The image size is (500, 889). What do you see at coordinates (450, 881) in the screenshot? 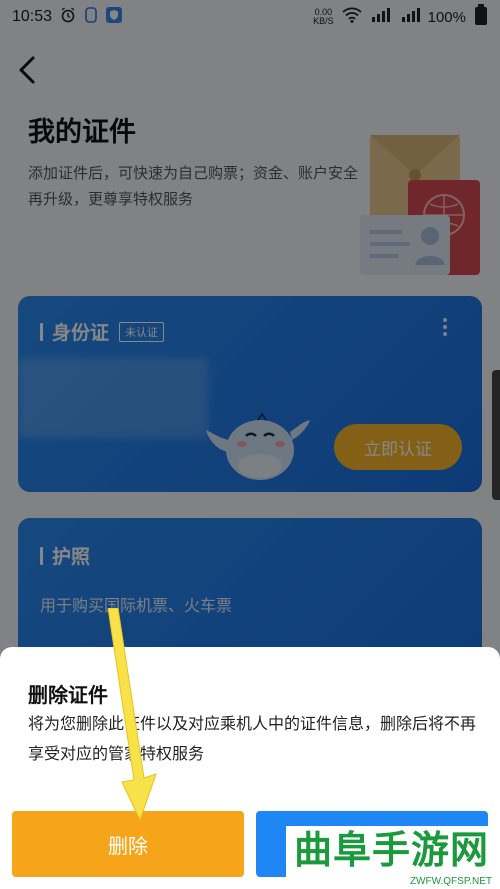
I see `watermark-url: ZWFW.QFSP.NET` at bounding box center [450, 881].